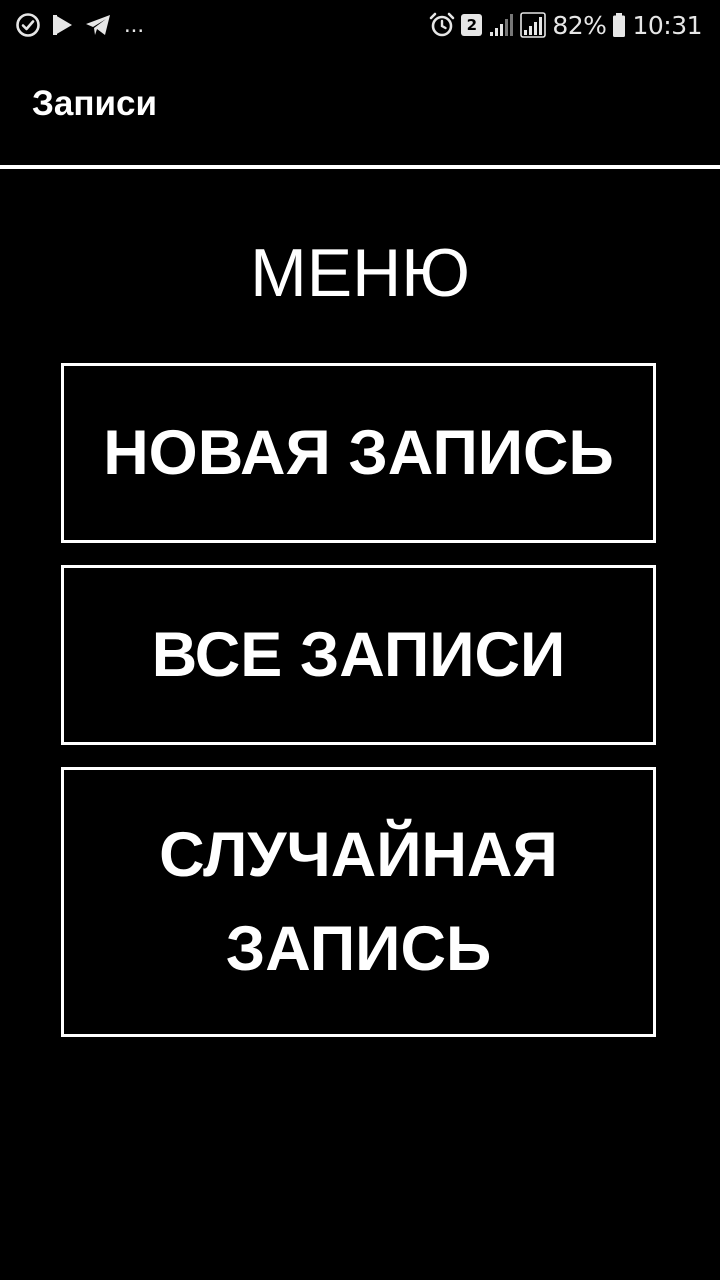  I want to click on signal-strength-icon-sim2, so click(533, 25).